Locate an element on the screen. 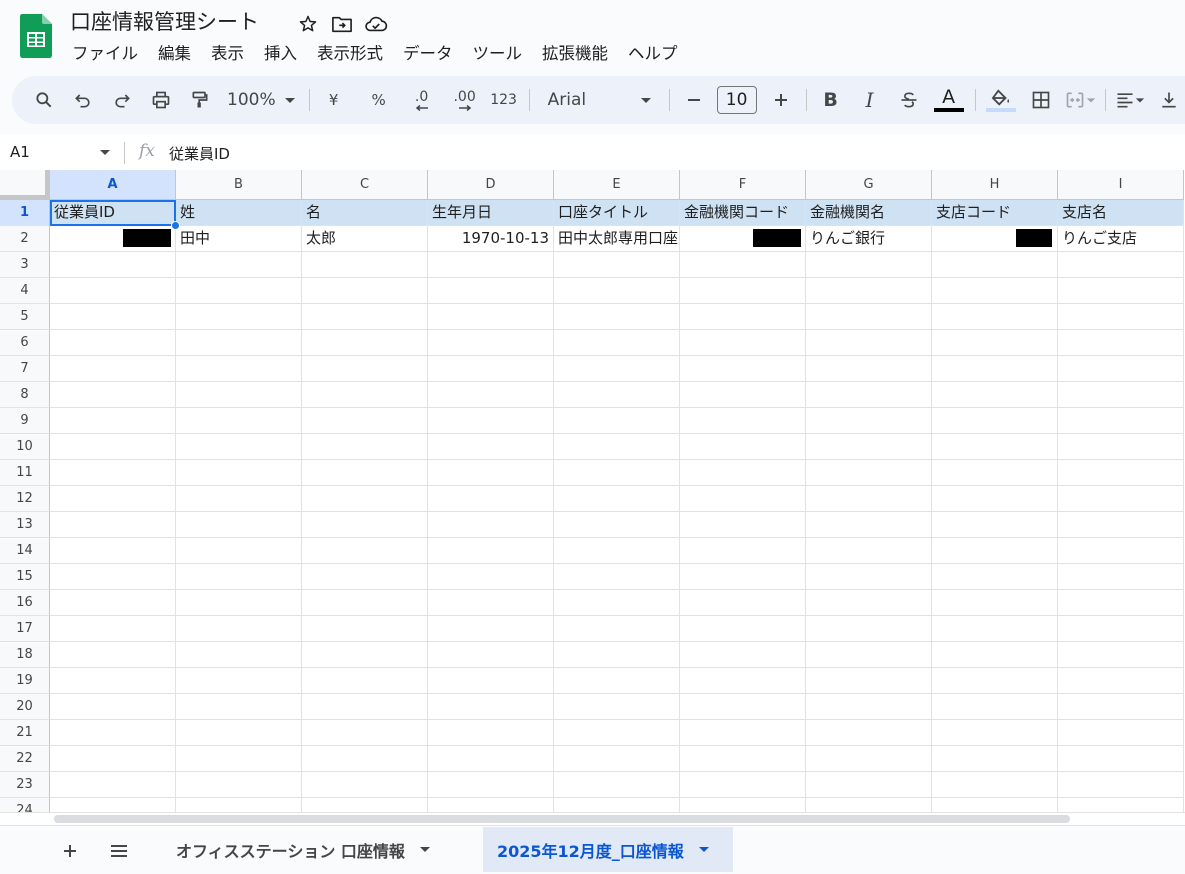 The image size is (1185, 874). cell-c19 is located at coordinates (365, 681).